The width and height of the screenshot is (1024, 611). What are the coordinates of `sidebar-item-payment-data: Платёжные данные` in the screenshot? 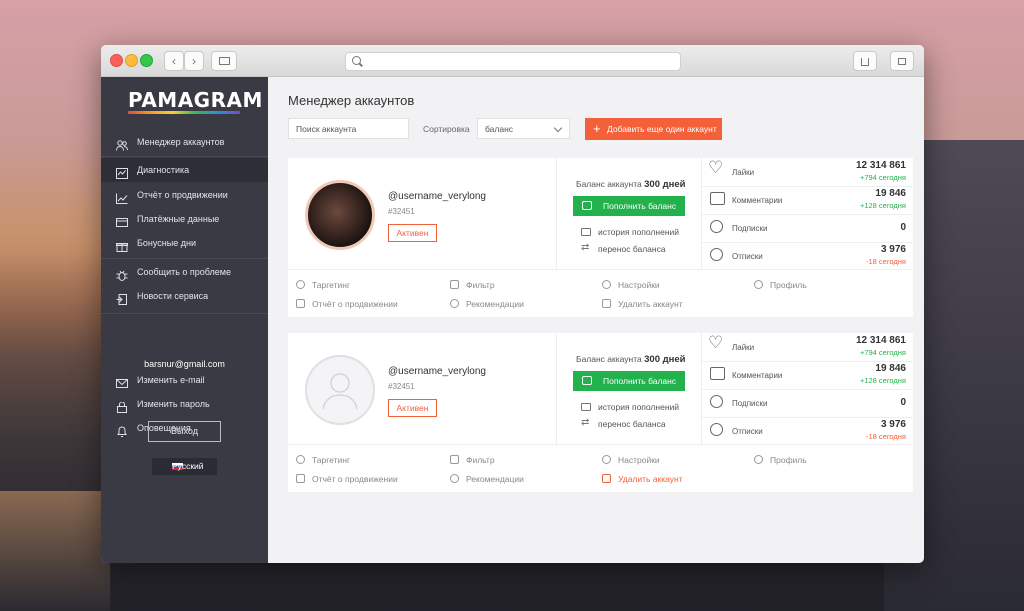 It's located at (184, 219).